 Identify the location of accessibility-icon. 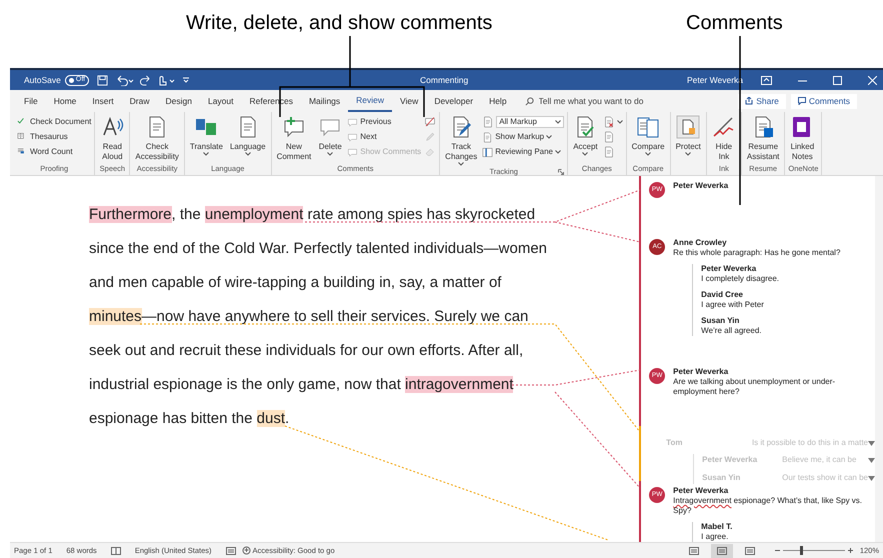
(246, 550).